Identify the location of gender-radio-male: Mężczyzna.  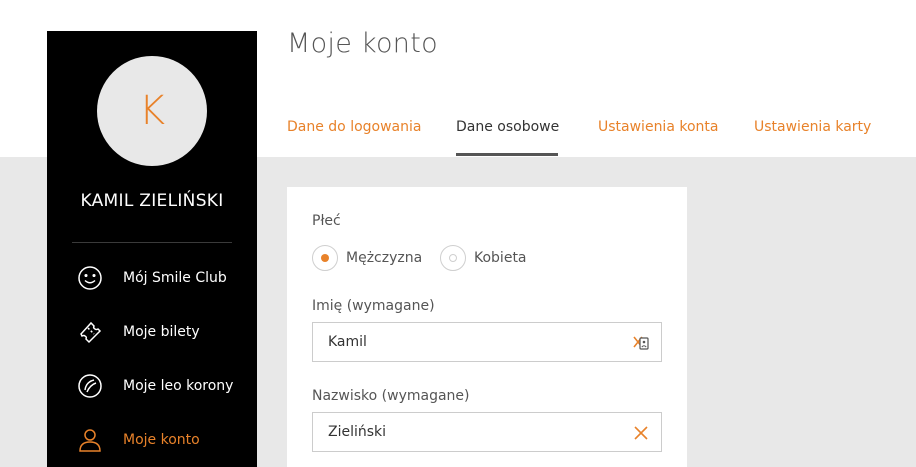
(367, 258).